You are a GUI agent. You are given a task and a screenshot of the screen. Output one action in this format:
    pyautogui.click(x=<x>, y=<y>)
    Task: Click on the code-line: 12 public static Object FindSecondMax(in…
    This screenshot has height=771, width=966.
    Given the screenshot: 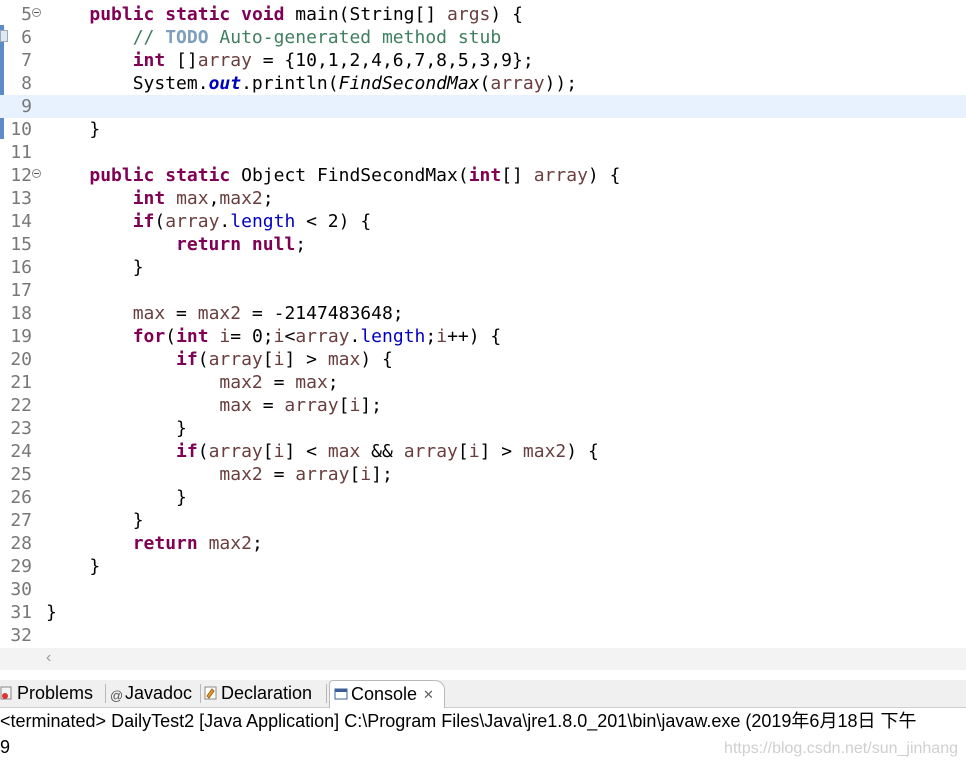 What is the action you would take?
    pyautogui.click(x=483, y=175)
    